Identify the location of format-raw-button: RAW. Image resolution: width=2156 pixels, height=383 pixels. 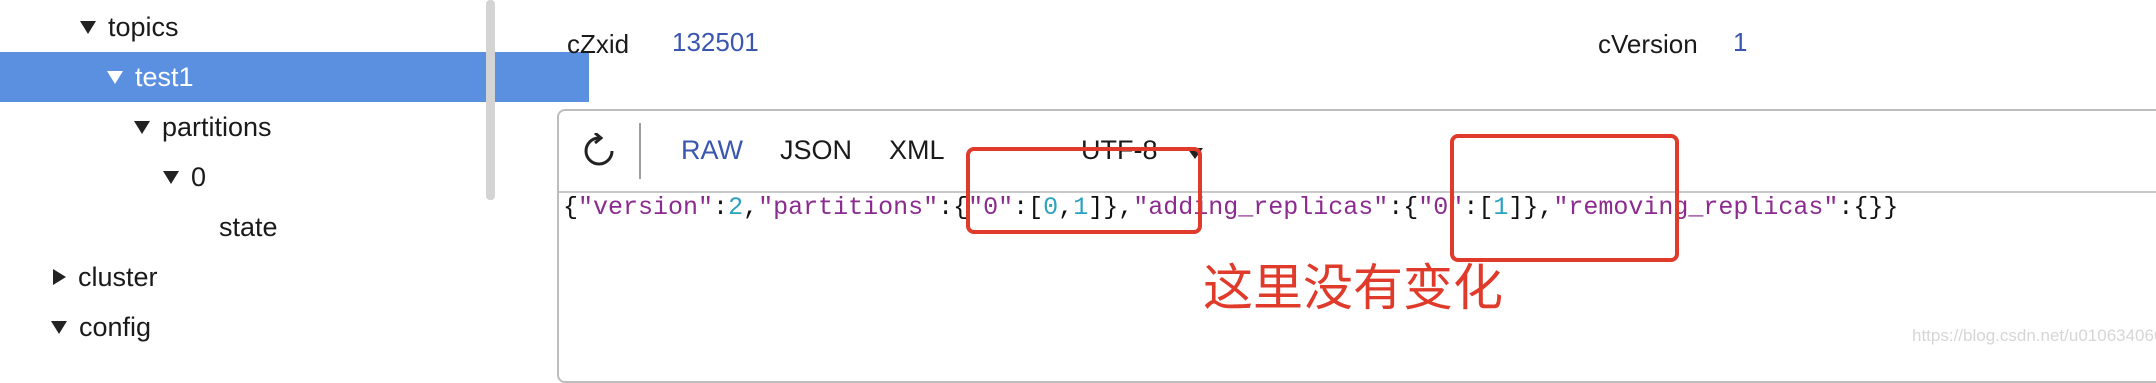
(712, 150).